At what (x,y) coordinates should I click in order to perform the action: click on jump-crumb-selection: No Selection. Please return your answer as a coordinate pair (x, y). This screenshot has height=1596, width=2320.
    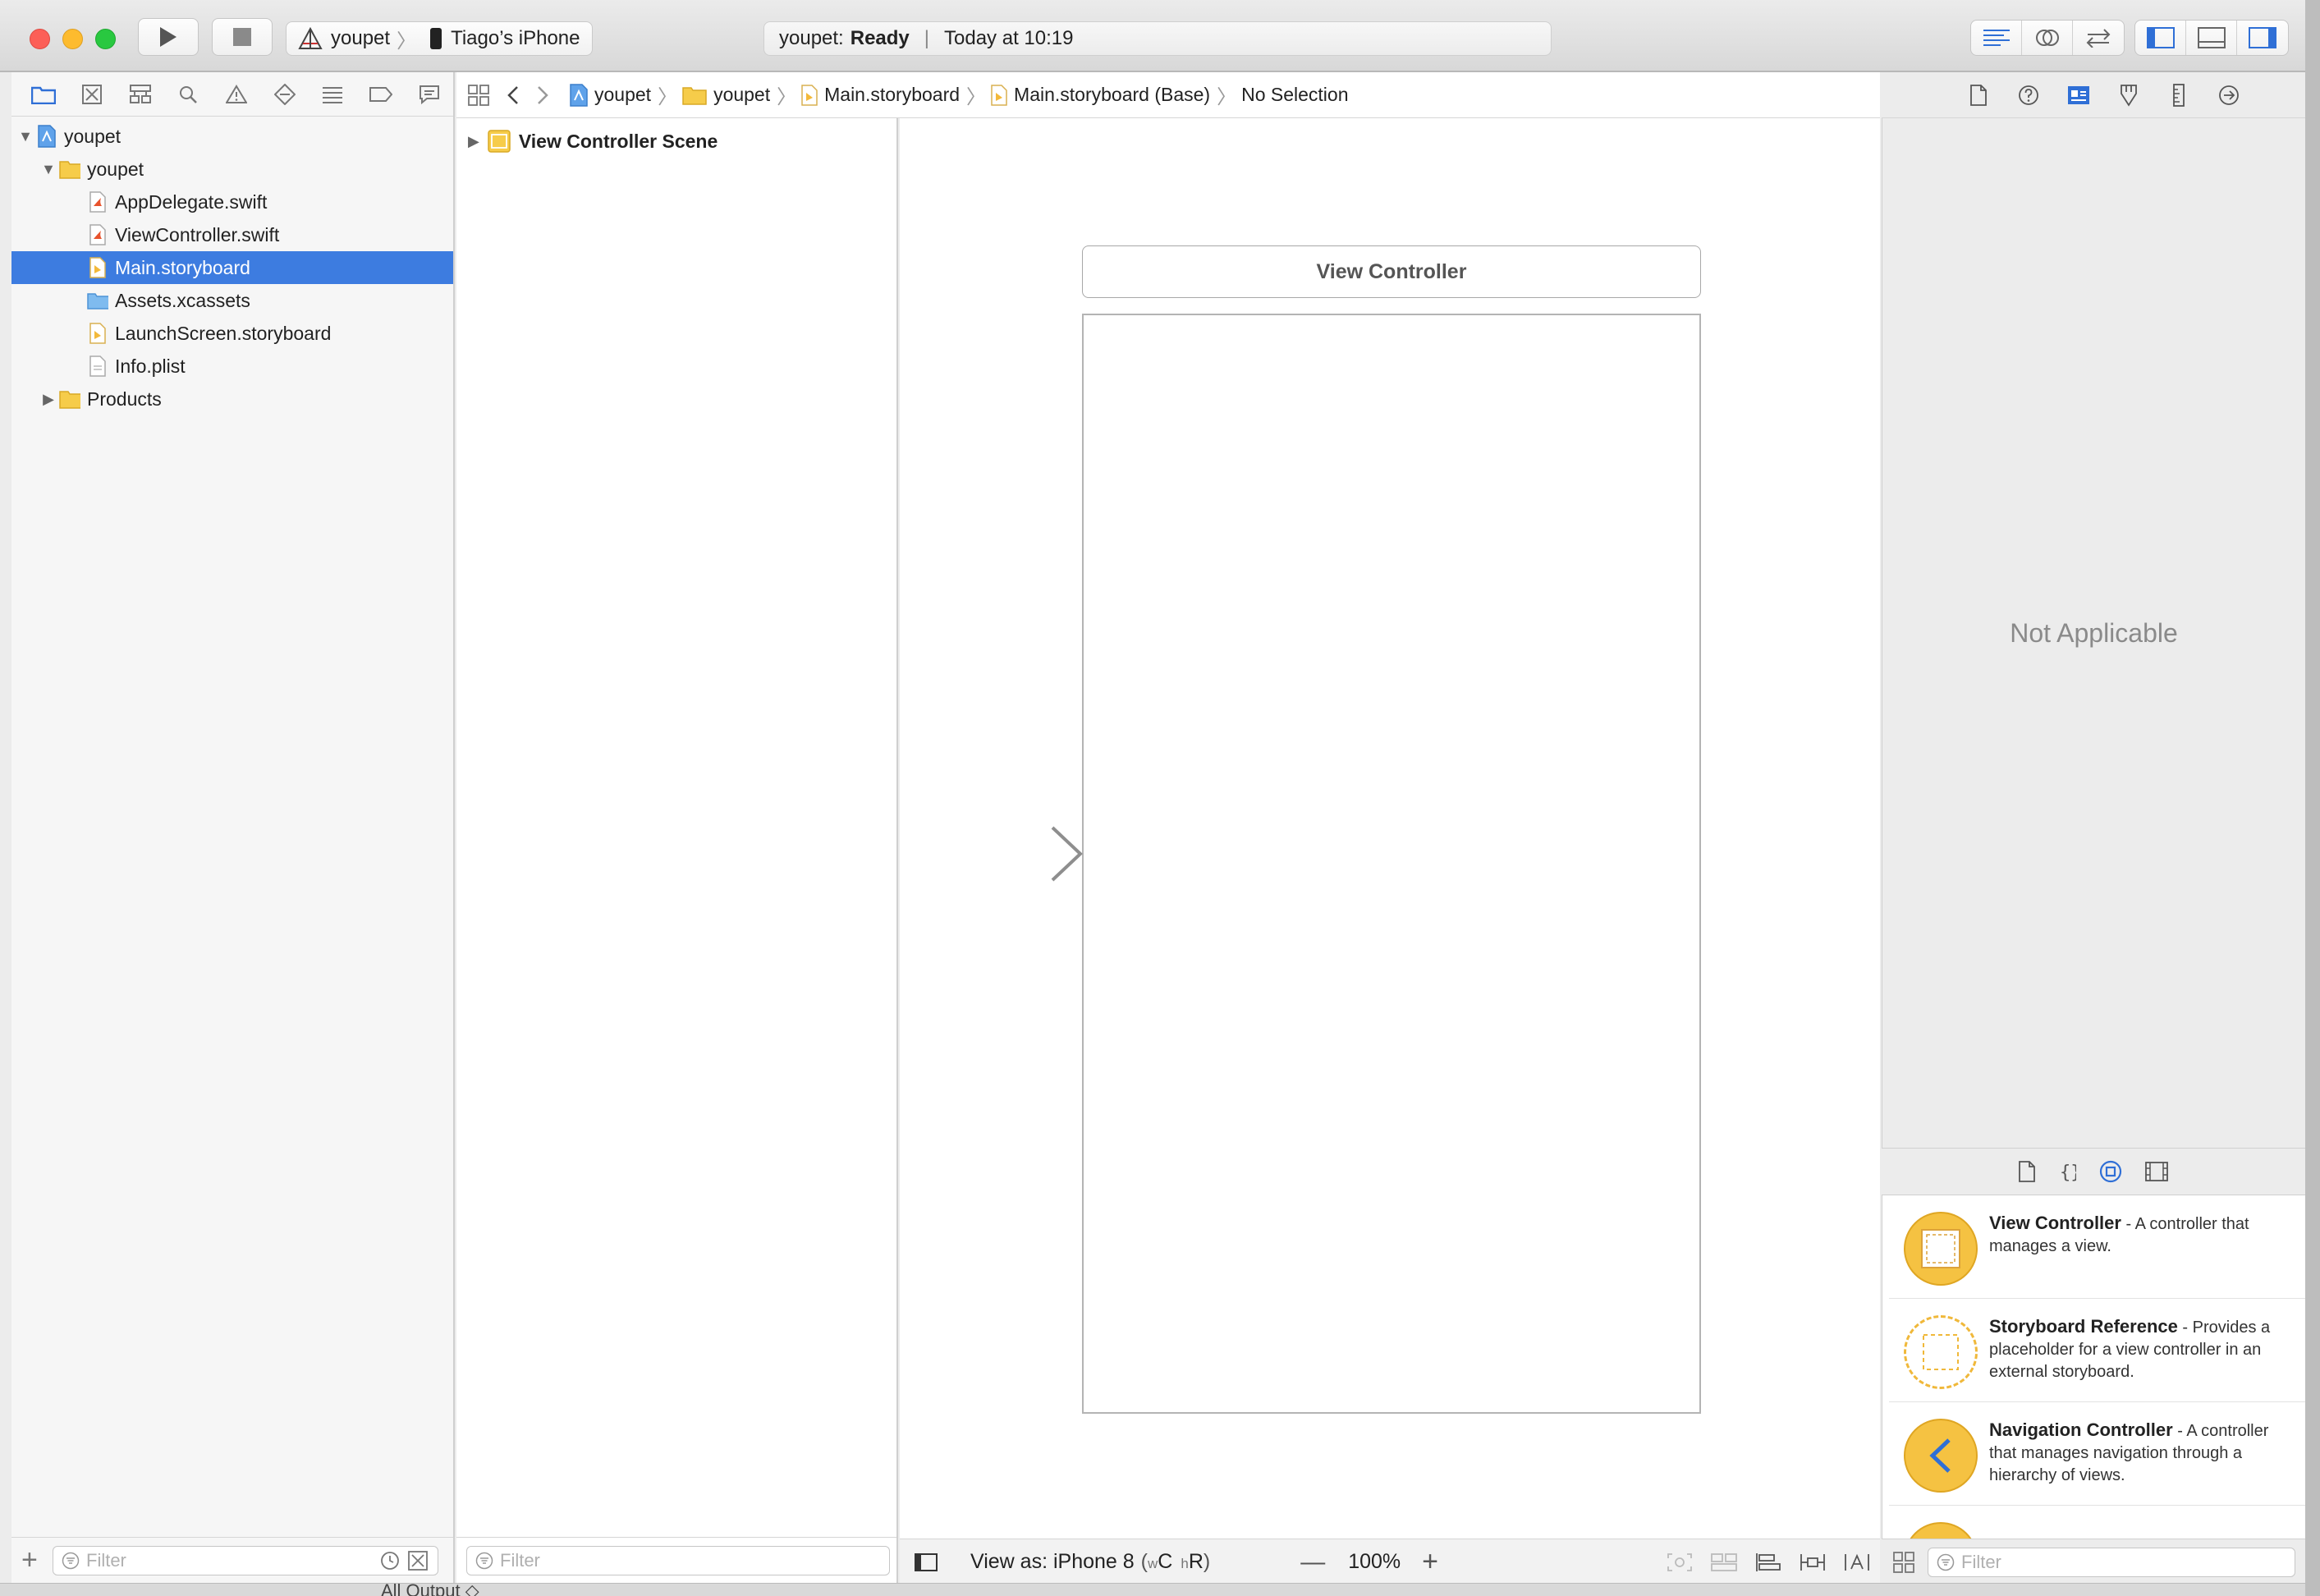
    Looking at the image, I should click on (1294, 95).